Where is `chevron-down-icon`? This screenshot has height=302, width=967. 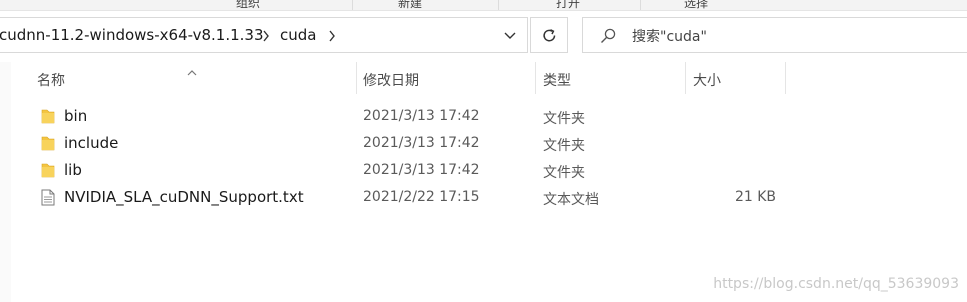 chevron-down-icon is located at coordinates (510, 36).